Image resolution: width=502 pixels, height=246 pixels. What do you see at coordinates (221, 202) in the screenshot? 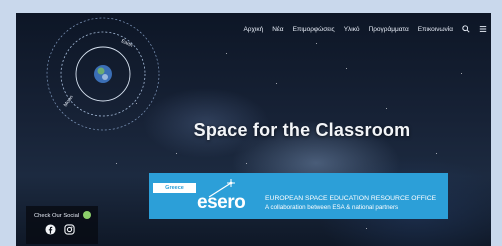
I see `esero-wordmark: esero` at bounding box center [221, 202].